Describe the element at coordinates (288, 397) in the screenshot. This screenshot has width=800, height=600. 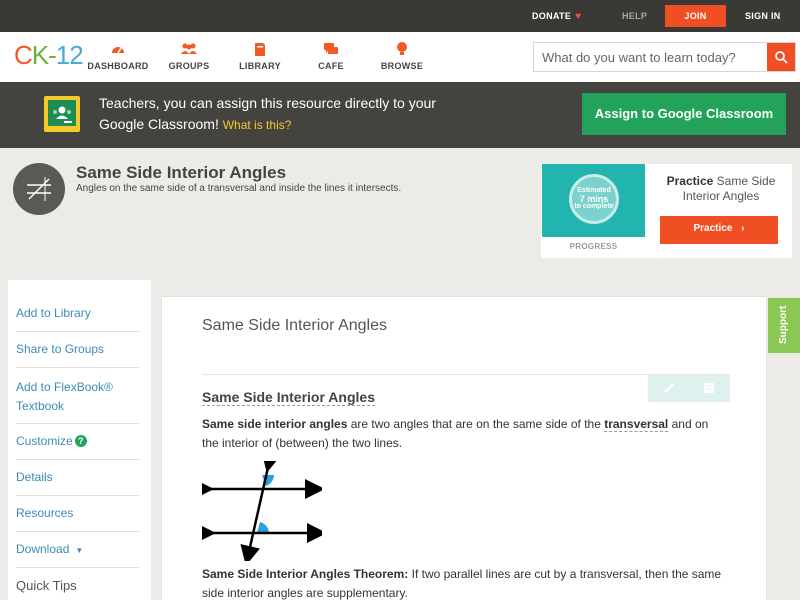
I see `section-heading: Same Side Interior Angles` at that location.